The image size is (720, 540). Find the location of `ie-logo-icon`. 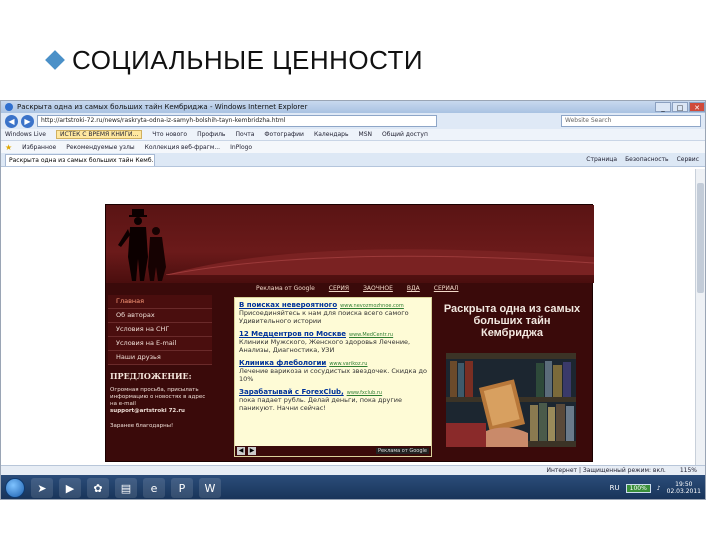

ie-logo-icon is located at coordinates (9, 107).